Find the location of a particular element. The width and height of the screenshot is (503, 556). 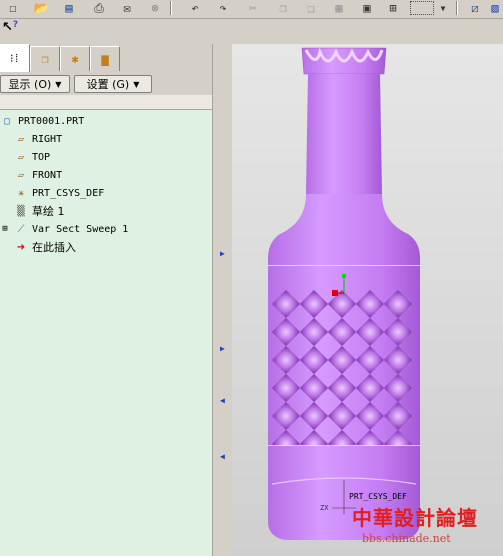

tree-item-label: TOP is located at coordinates (41, 157).